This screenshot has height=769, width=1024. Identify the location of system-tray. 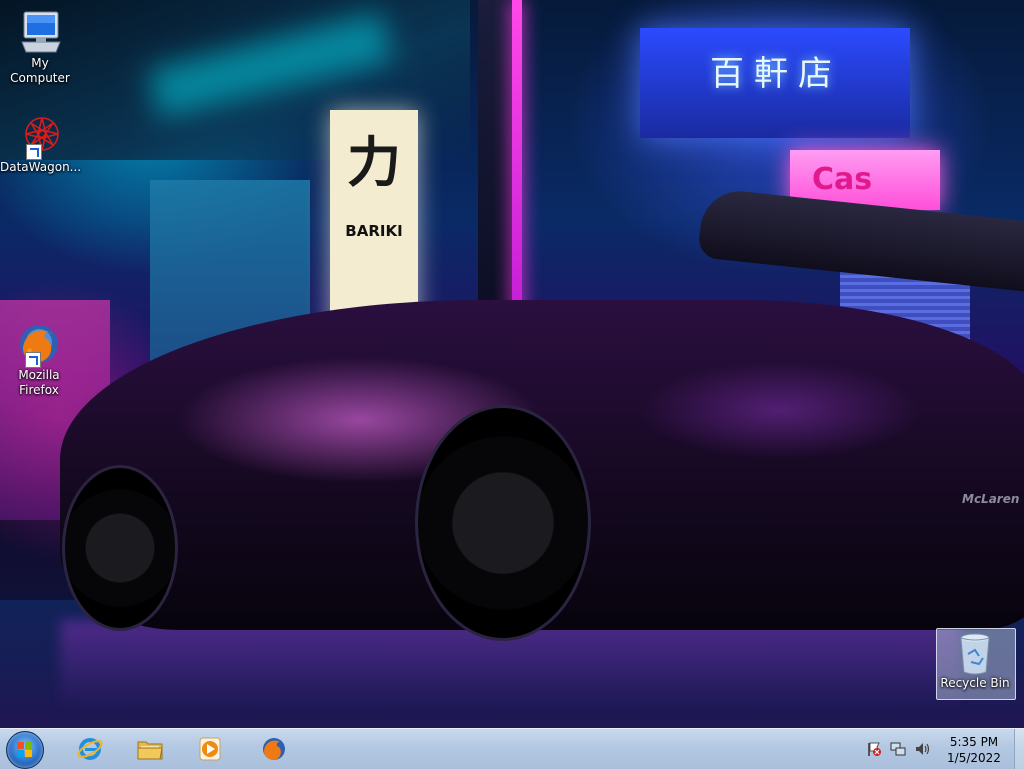
(899, 749).